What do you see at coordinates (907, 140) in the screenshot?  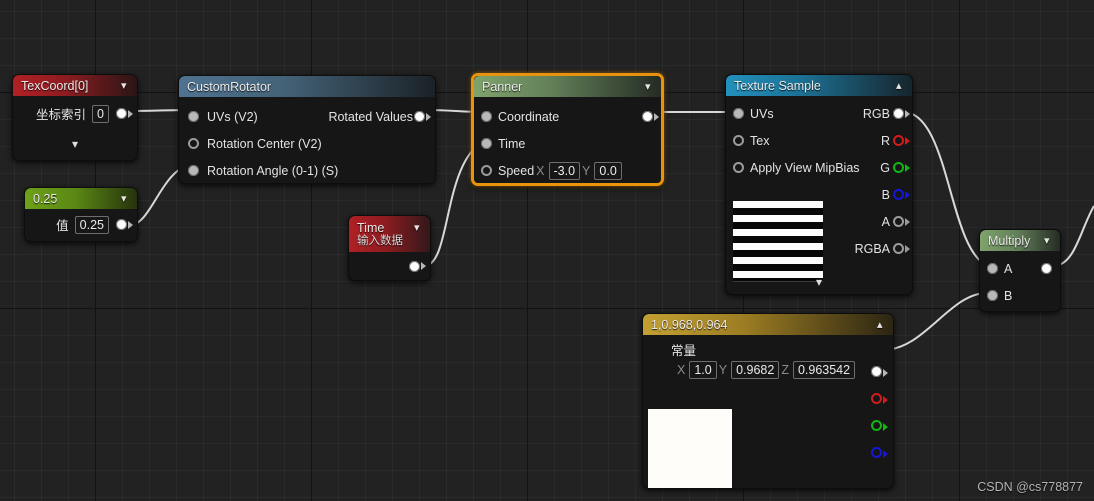 I see `output-arrow-r` at bounding box center [907, 140].